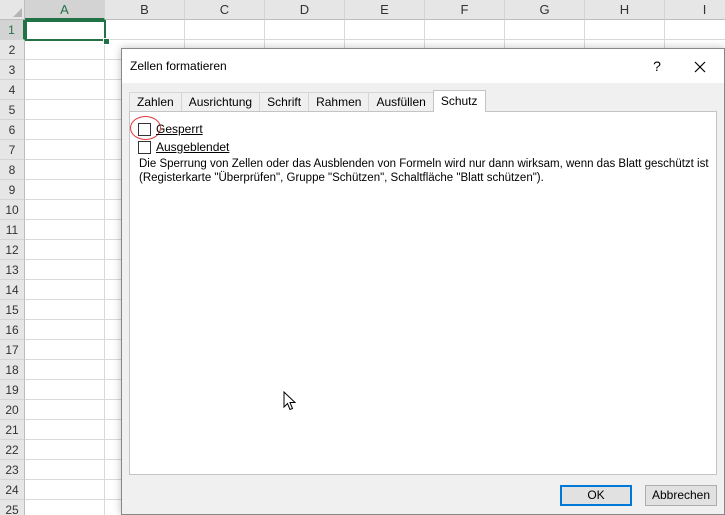  I want to click on locked-option: Gesperrt, so click(170, 129).